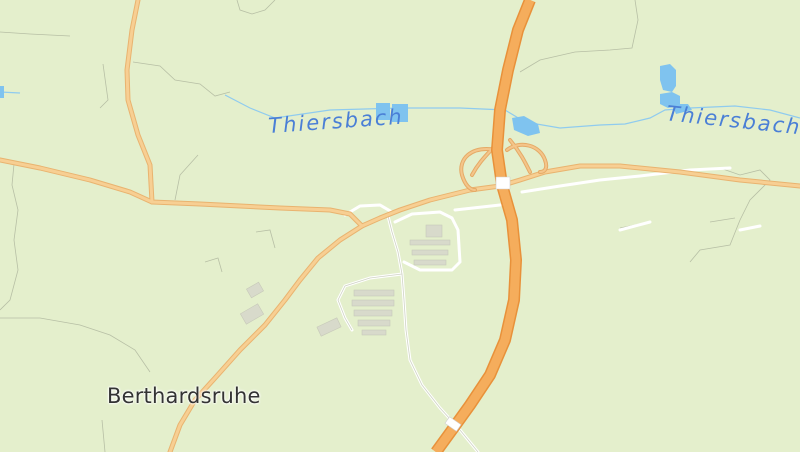 The height and width of the screenshot is (452, 800). I want to click on town-label: Berthardsruhe, so click(184, 396).